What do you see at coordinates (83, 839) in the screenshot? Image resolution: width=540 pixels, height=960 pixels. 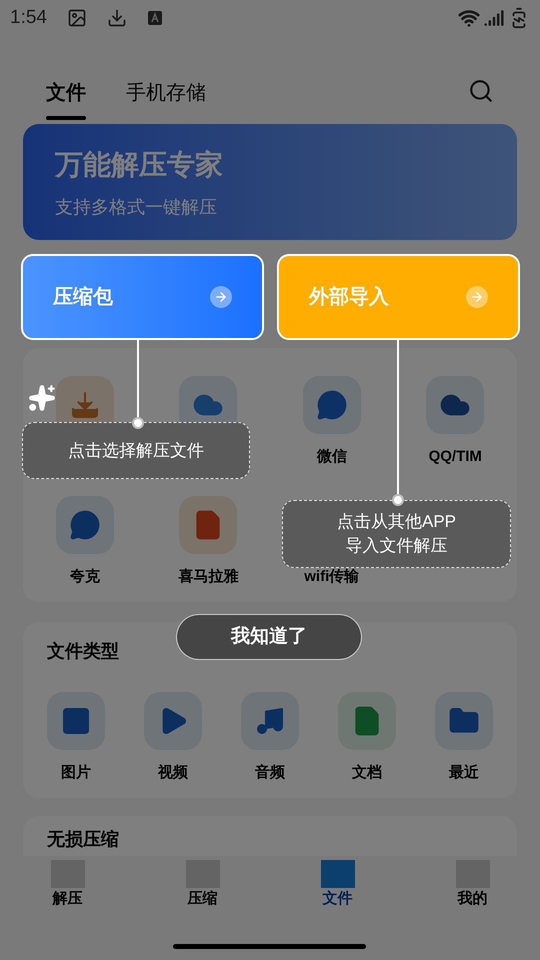 I see `section-title: 无损压缩` at bounding box center [83, 839].